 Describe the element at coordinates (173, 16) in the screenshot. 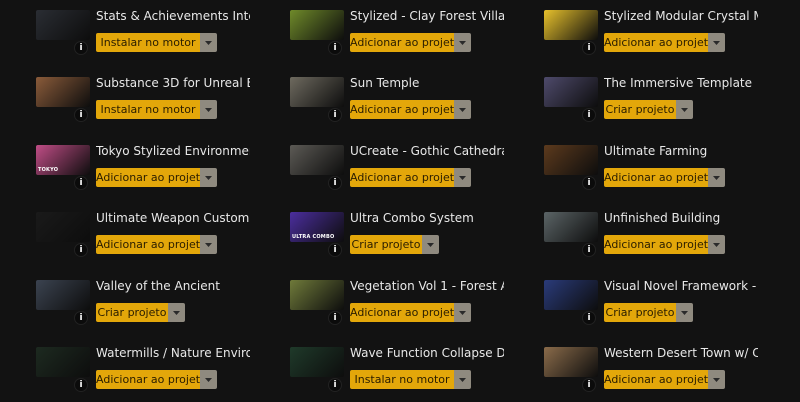

I see `asset-title: Stats & Achievements Integra` at that location.